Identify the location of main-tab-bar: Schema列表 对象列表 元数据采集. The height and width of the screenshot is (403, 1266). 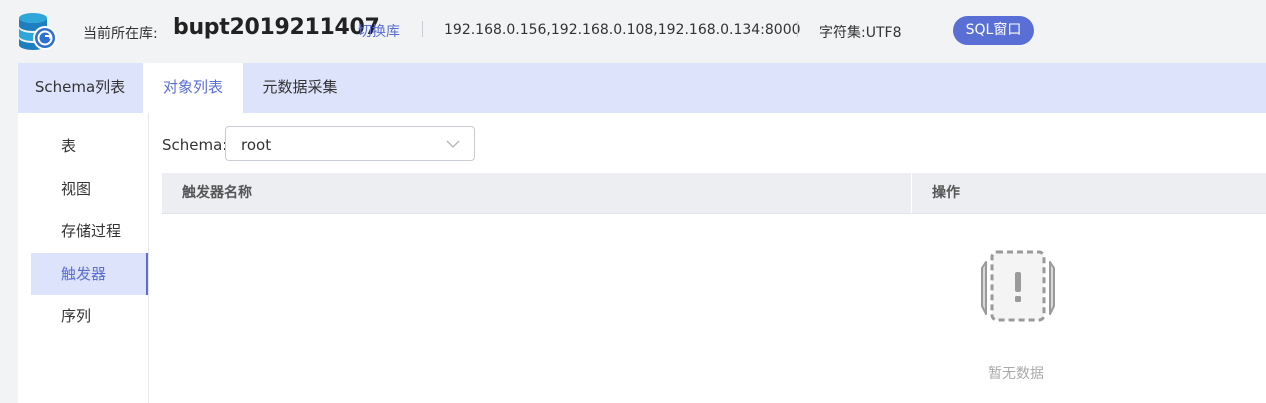
(642, 88).